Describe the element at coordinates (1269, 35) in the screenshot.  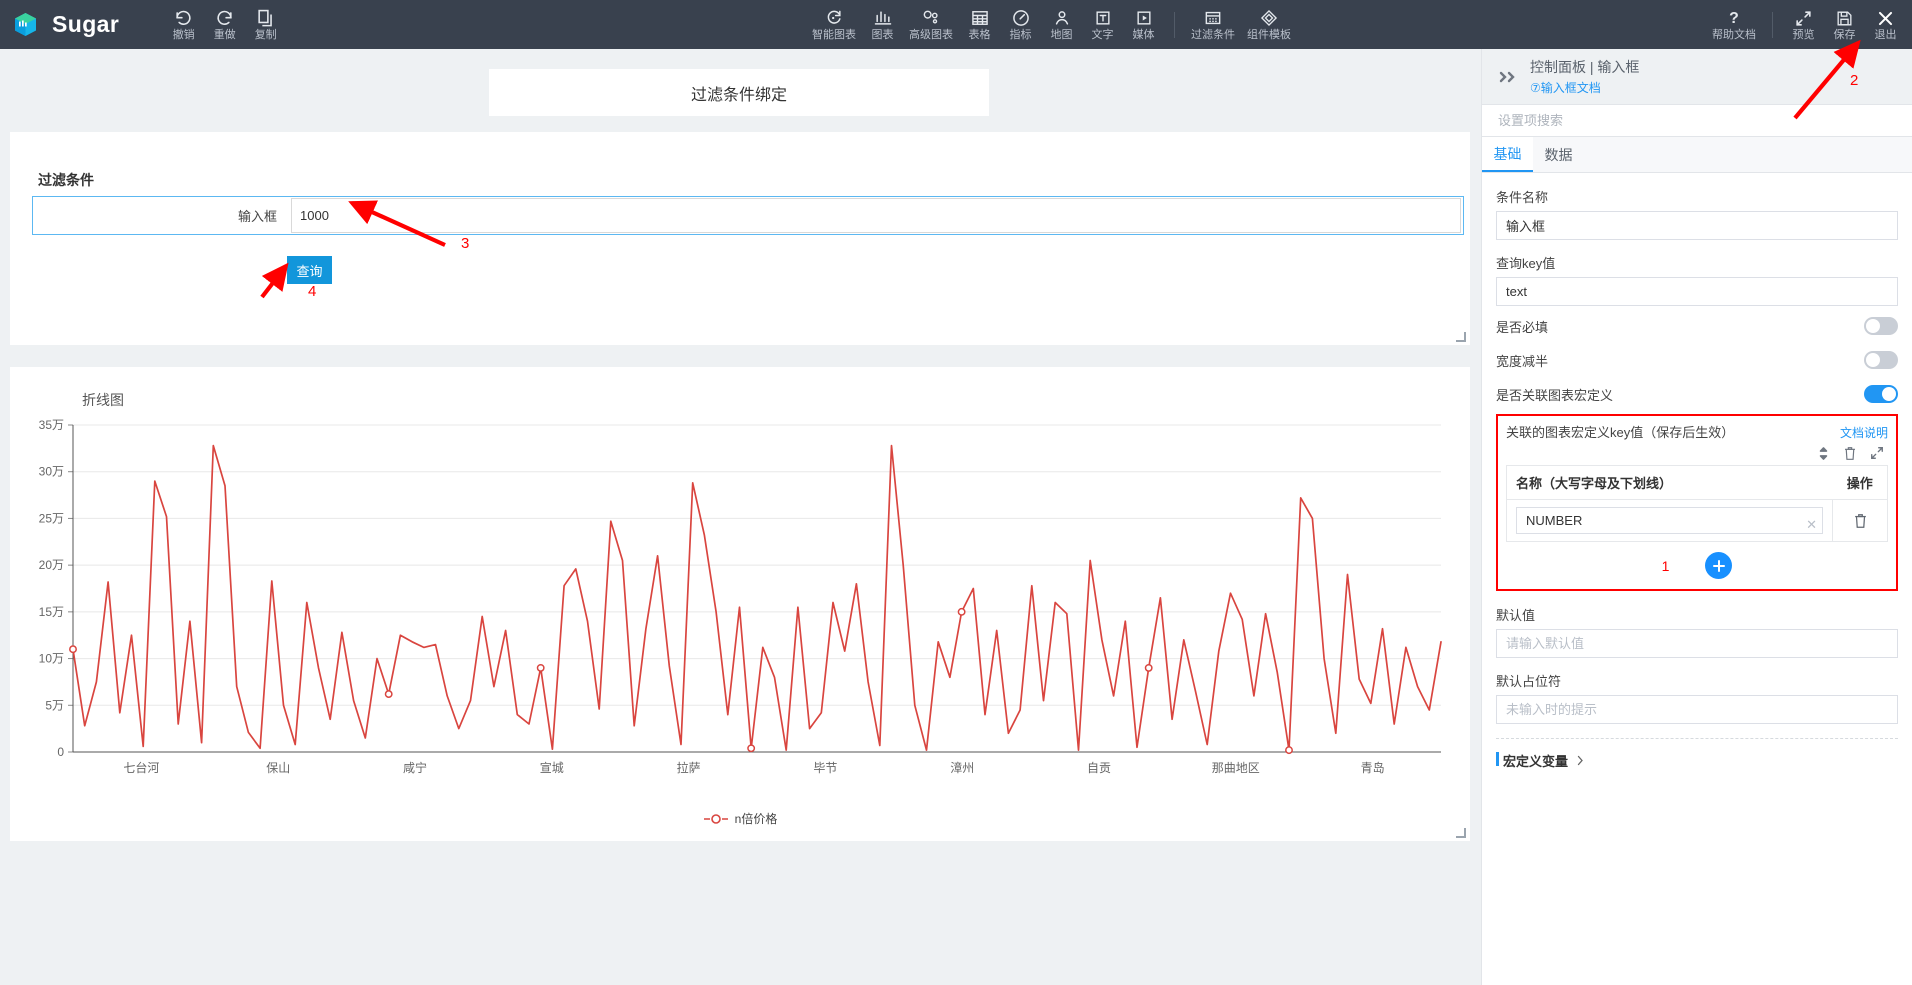
I see `toolbar-label-component-template: 组件模板` at that location.